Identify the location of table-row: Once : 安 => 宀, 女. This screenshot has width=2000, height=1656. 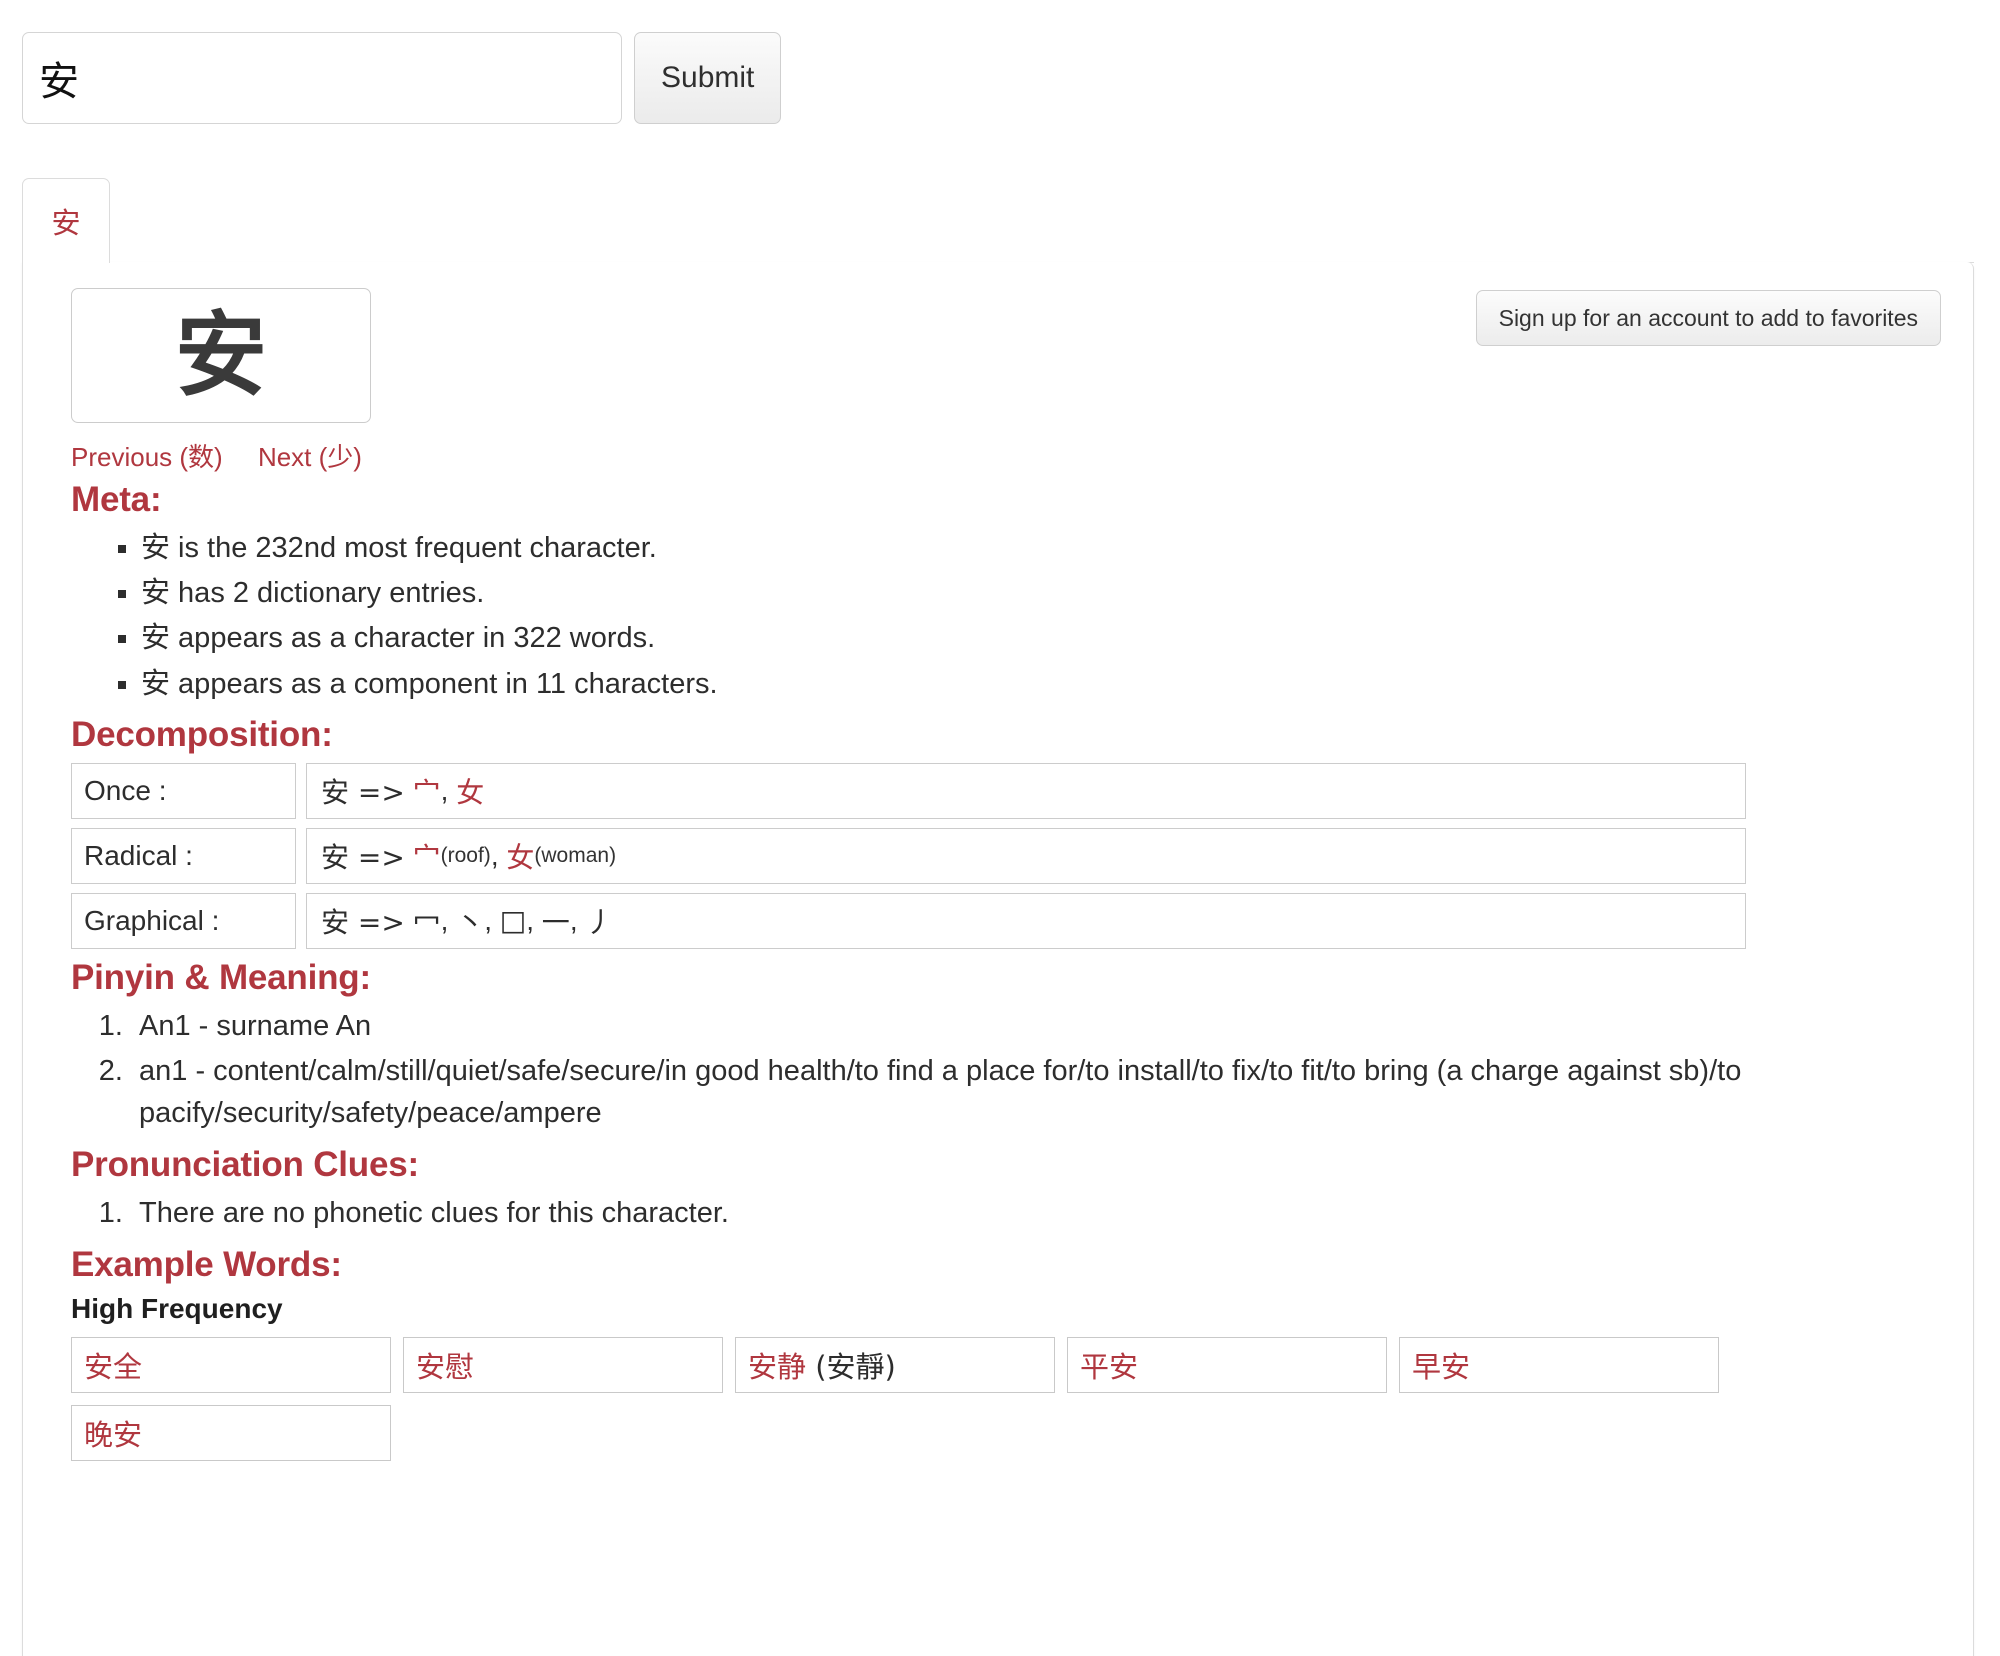
(1009, 790).